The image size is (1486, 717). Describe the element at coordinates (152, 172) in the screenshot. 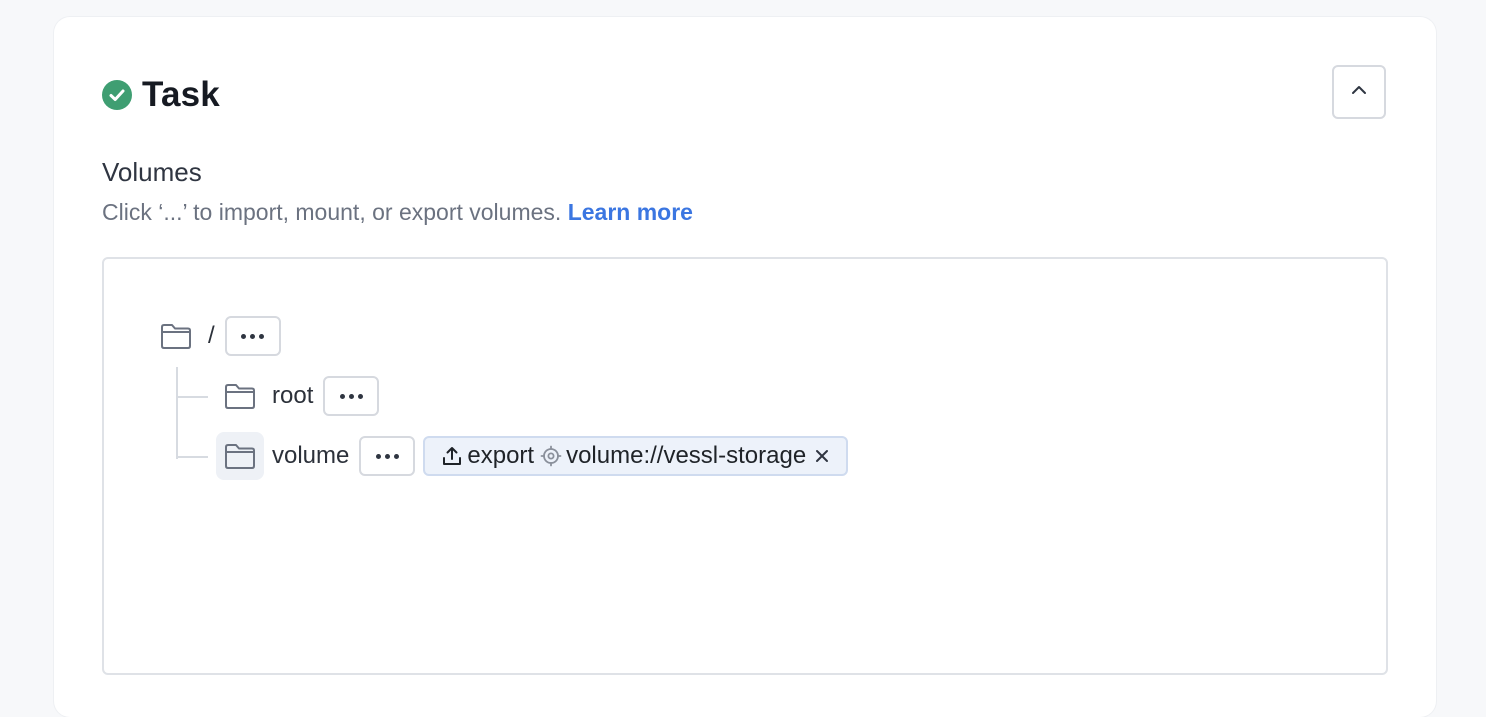

I see `volumes-title: Volumes` at that location.